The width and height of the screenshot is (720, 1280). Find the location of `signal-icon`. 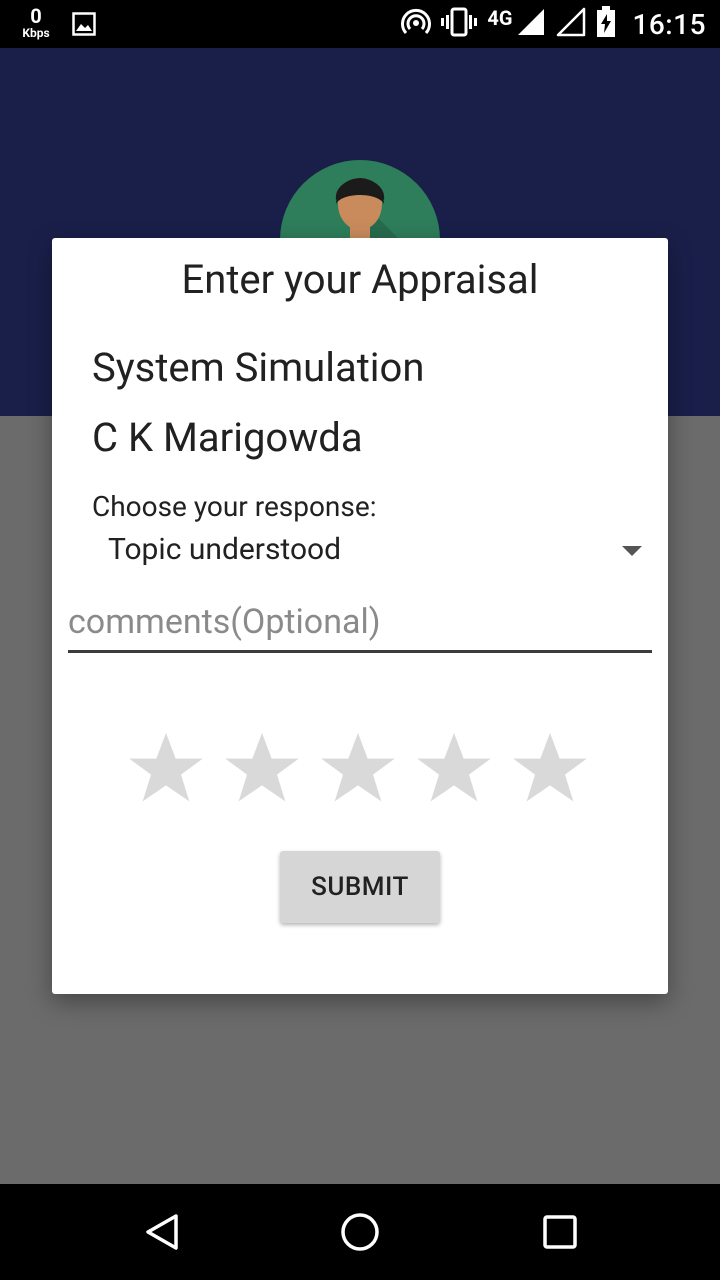

signal-icon is located at coordinates (531, 24).